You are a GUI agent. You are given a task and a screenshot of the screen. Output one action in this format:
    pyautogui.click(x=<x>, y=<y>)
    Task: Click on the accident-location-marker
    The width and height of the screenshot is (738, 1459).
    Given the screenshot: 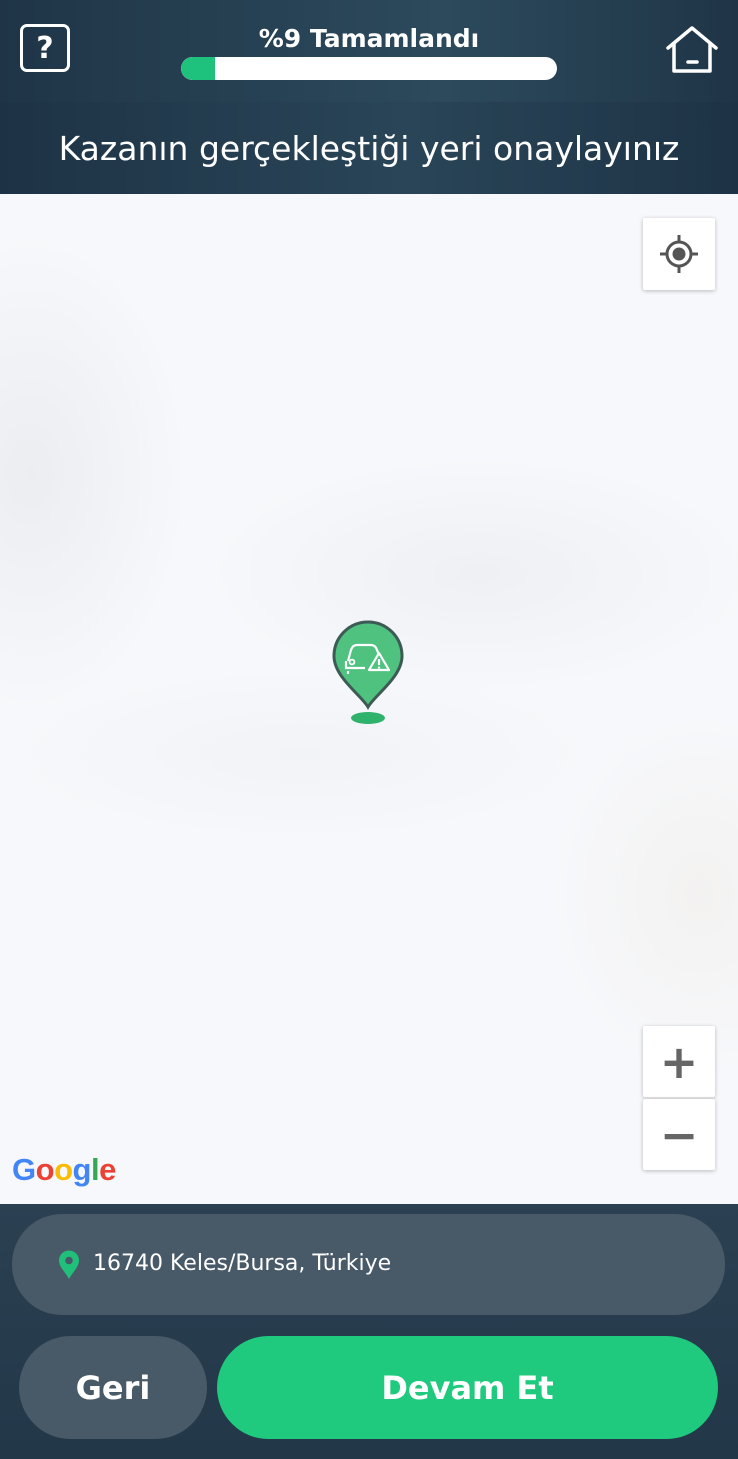 What is the action you would take?
    pyautogui.click(x=369, y=673)
    